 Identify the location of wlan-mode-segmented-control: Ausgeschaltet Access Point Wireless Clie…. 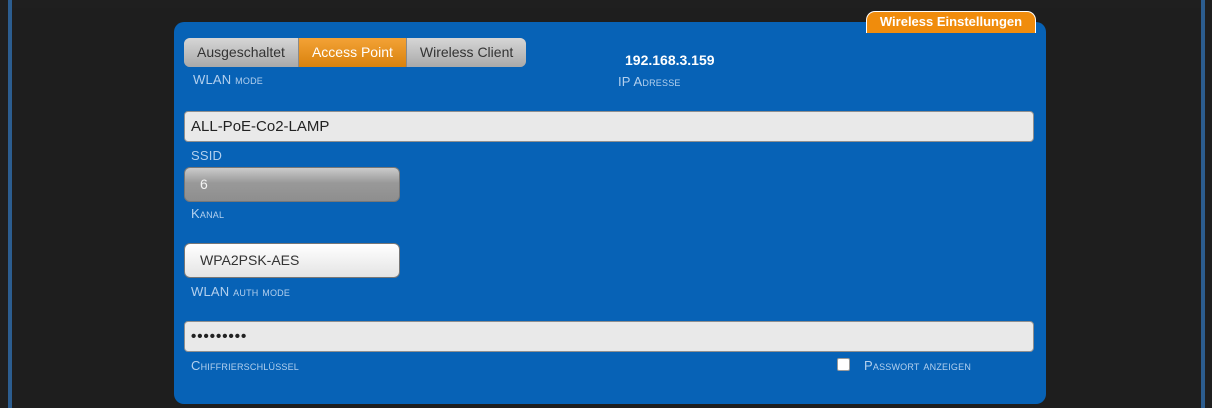
(355, 52).